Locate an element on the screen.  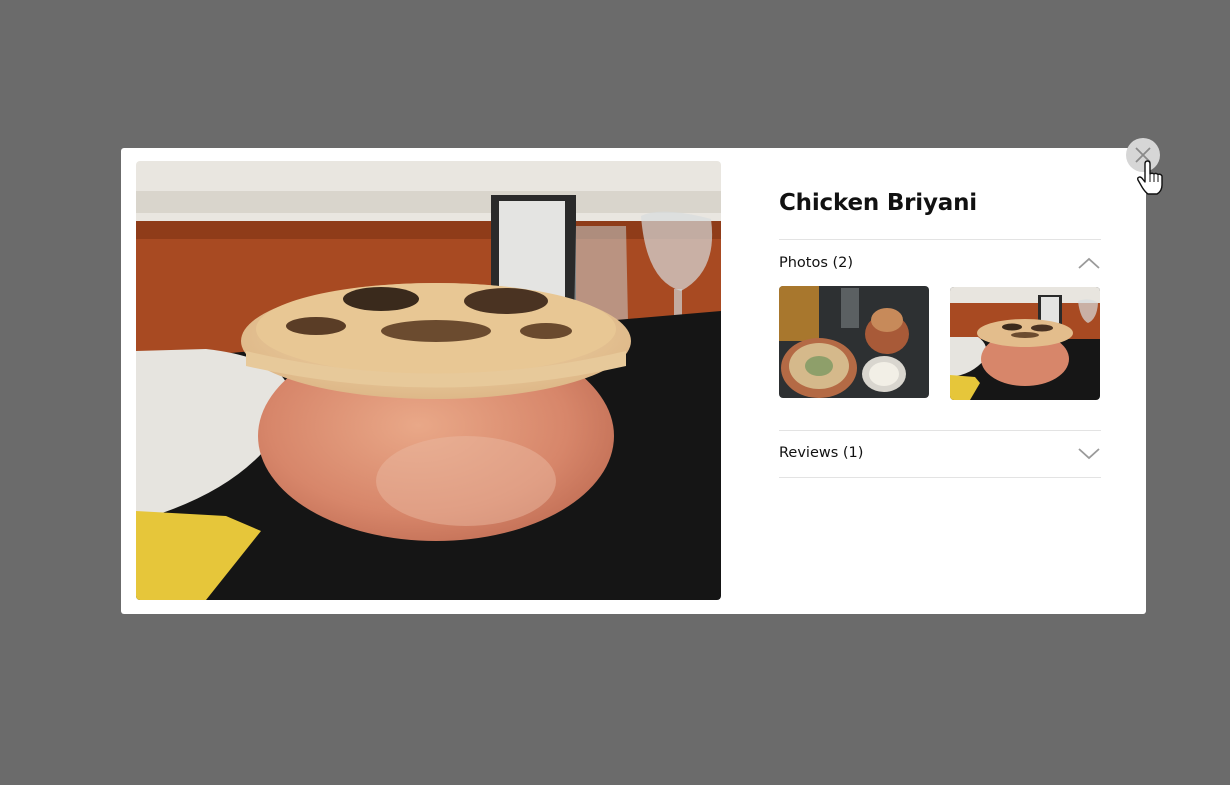
reviews-section-toggle: Reviews (1) is located at coordinates (940, 453).